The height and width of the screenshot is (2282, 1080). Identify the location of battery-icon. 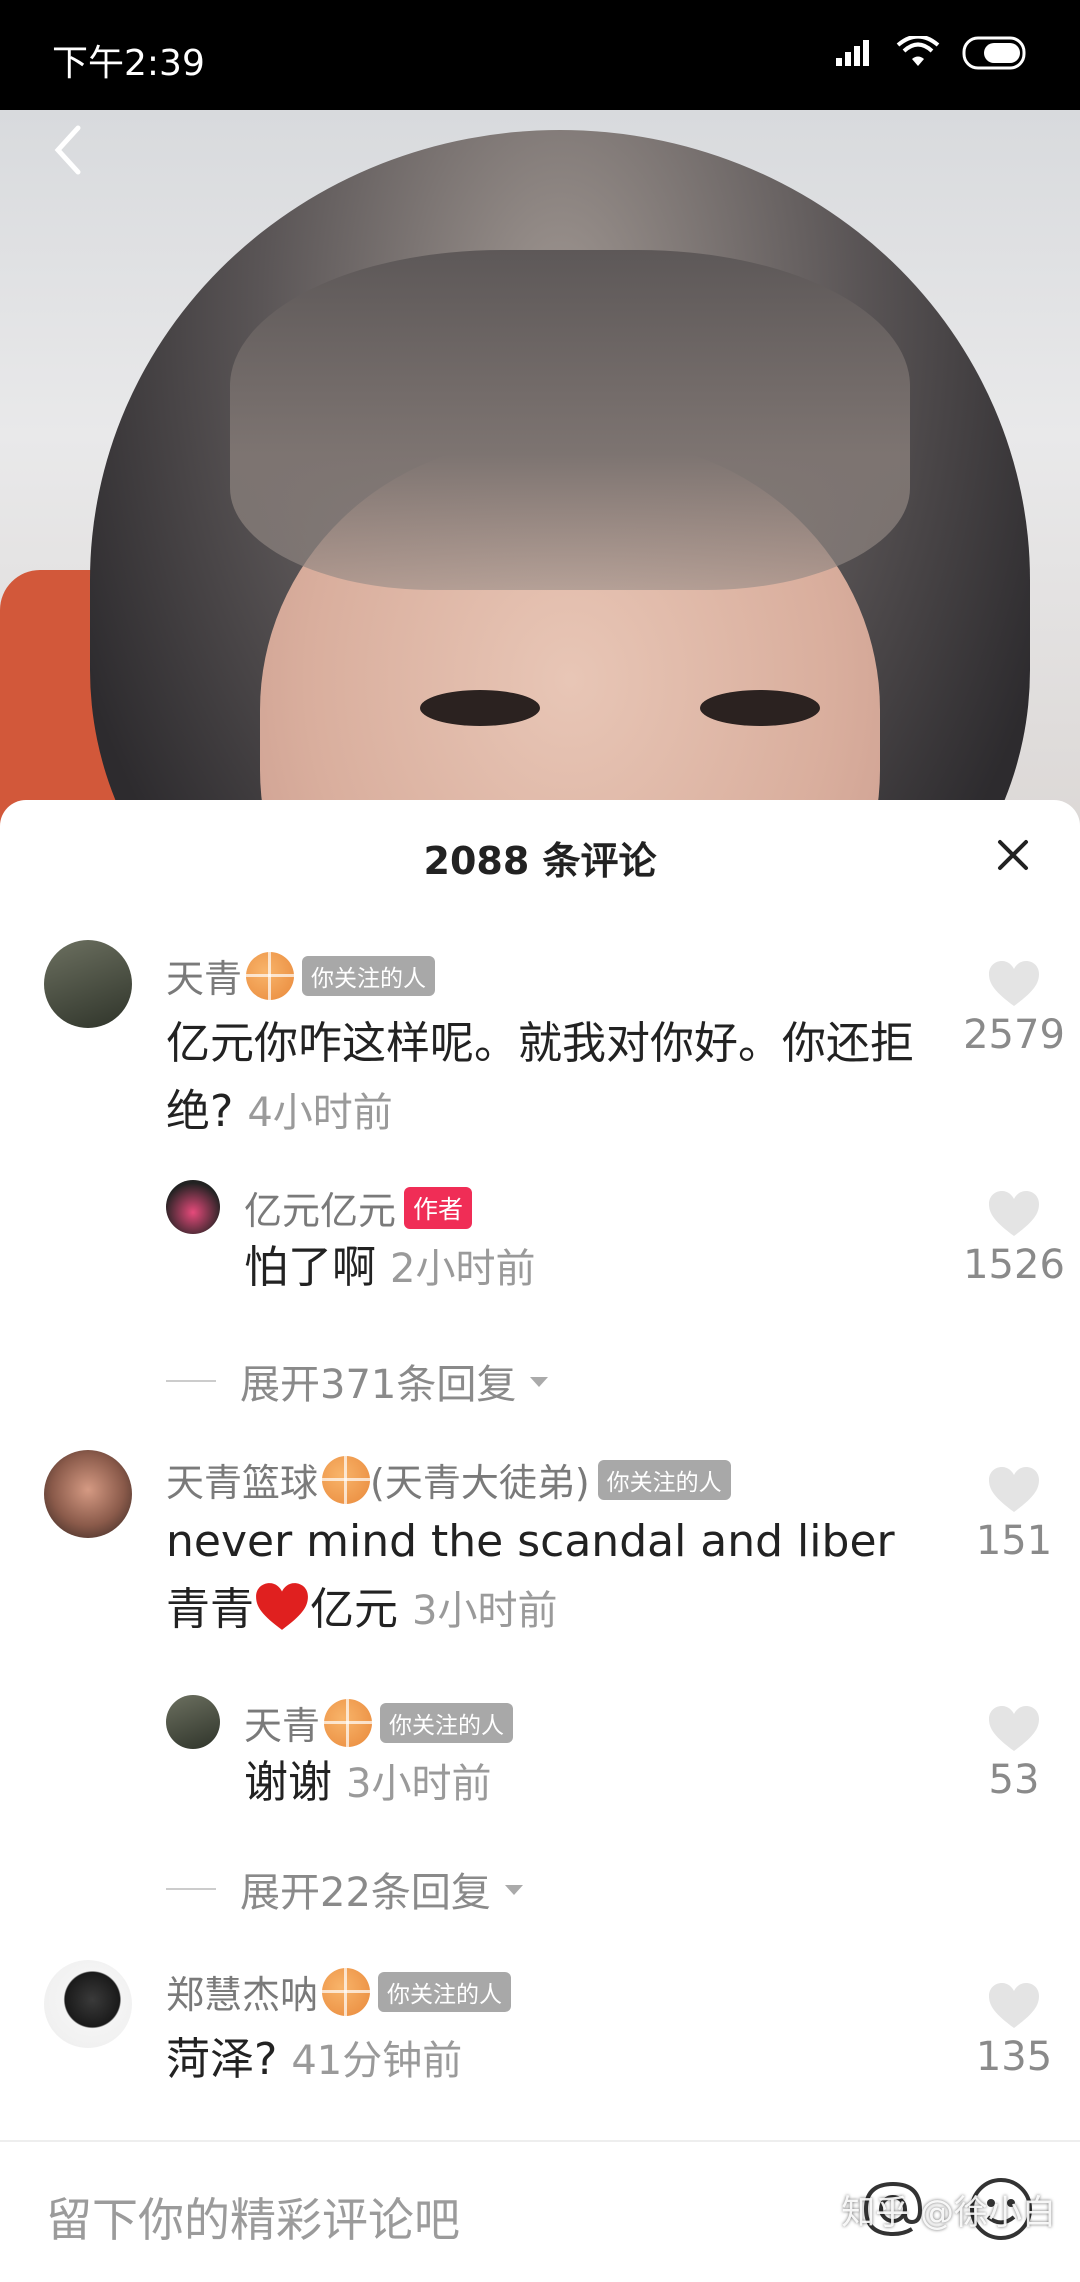
(994, 53).